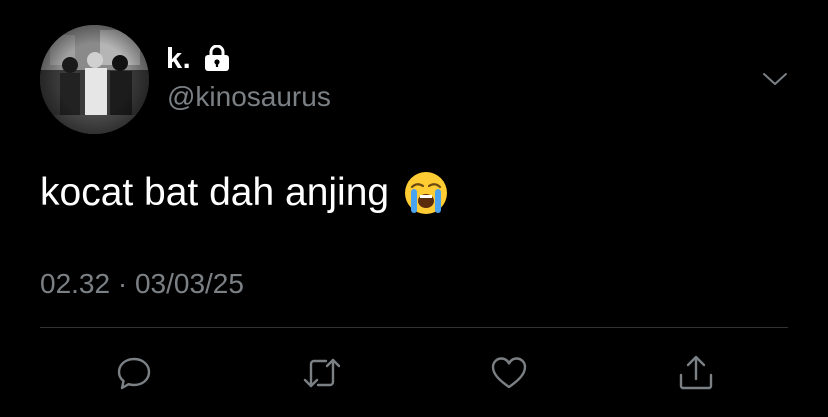 The width and height of the screenshot is (828, 417). I want to click on divider, so click(414, 327).